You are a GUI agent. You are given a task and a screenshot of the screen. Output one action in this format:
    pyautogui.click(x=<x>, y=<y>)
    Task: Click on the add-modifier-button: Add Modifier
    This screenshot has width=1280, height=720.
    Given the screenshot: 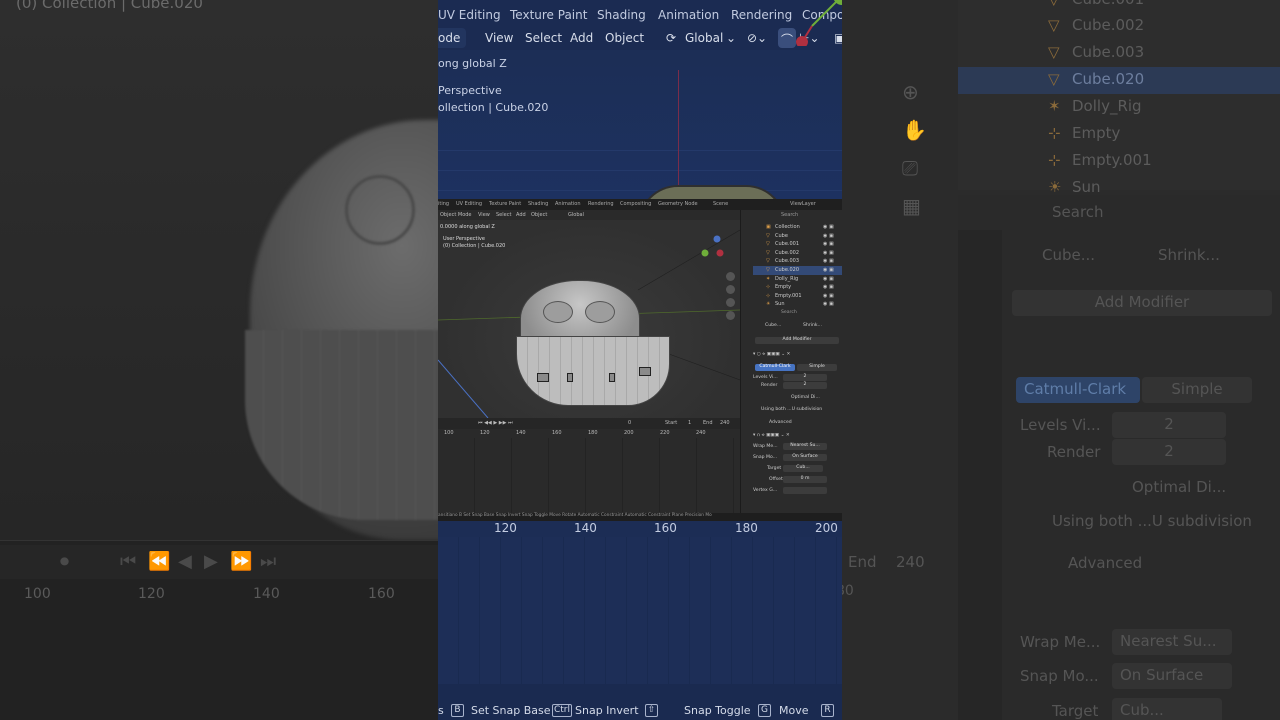 What is the action you would take?
    pyautogui.click(x=797, y=340)
    